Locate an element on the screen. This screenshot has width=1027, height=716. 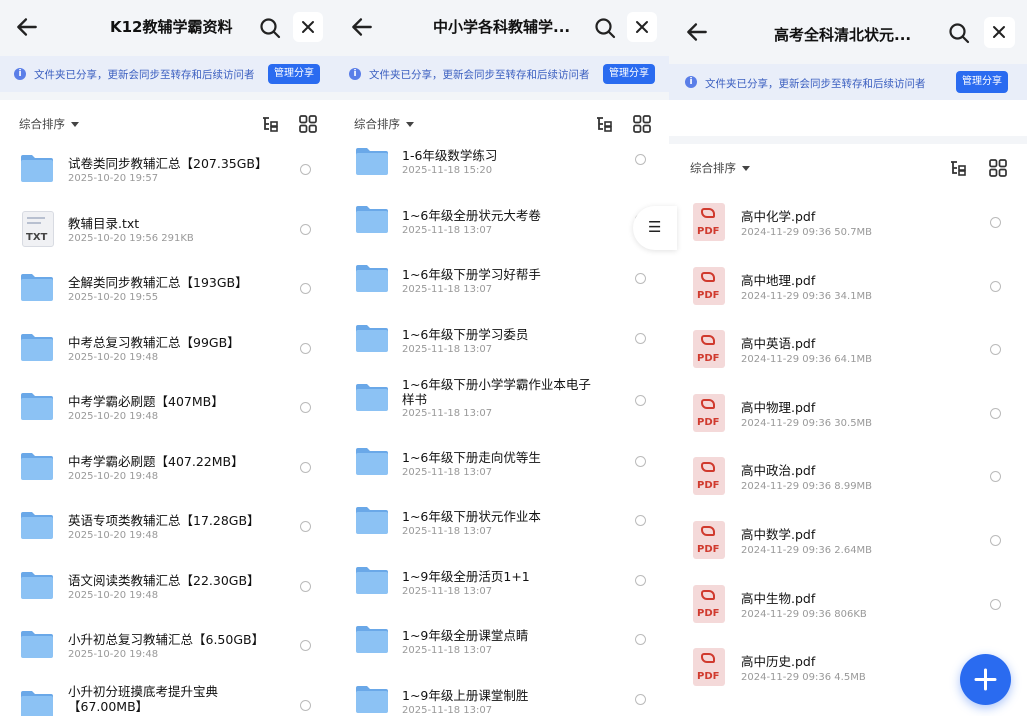
folder-row: 语文阅读类教辅汇总【22.30GB】 2025-10-20 19:48 is located at coordinates (167, 587).